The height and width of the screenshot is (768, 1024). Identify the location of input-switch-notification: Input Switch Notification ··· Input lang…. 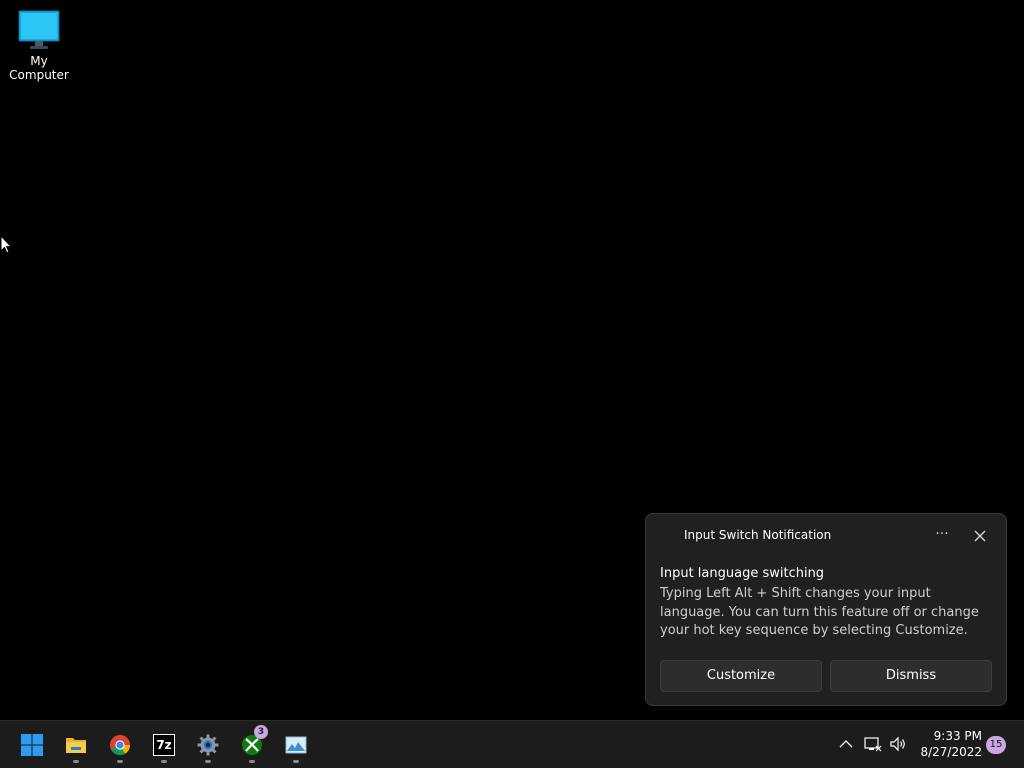
(826, 609).